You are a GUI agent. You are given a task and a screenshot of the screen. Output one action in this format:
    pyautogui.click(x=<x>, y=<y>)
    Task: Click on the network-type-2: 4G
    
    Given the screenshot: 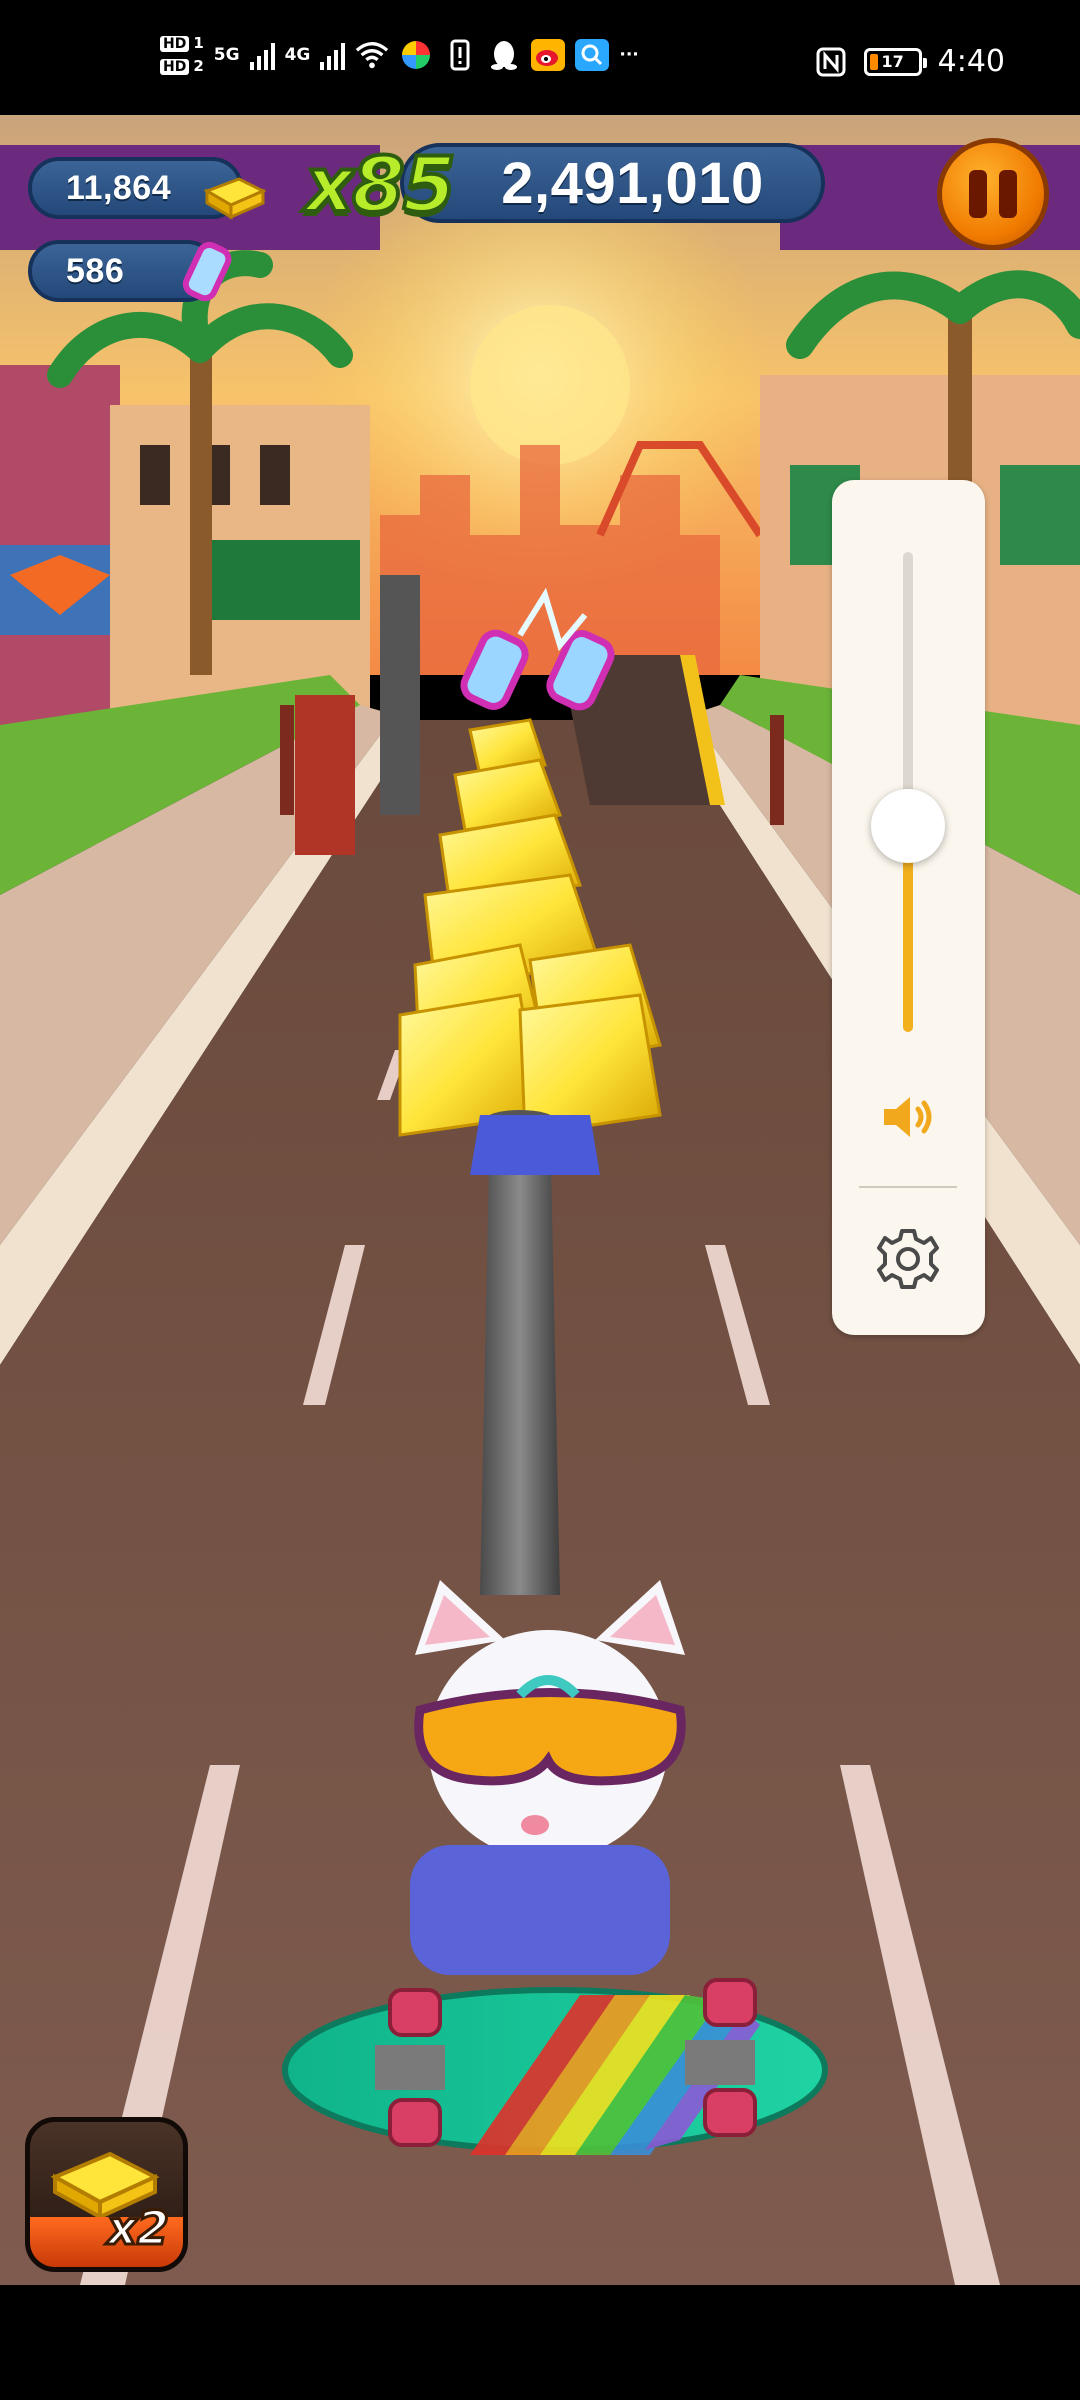 What is the action you would take?
    pyautogui.click(x=297, y=55)
    